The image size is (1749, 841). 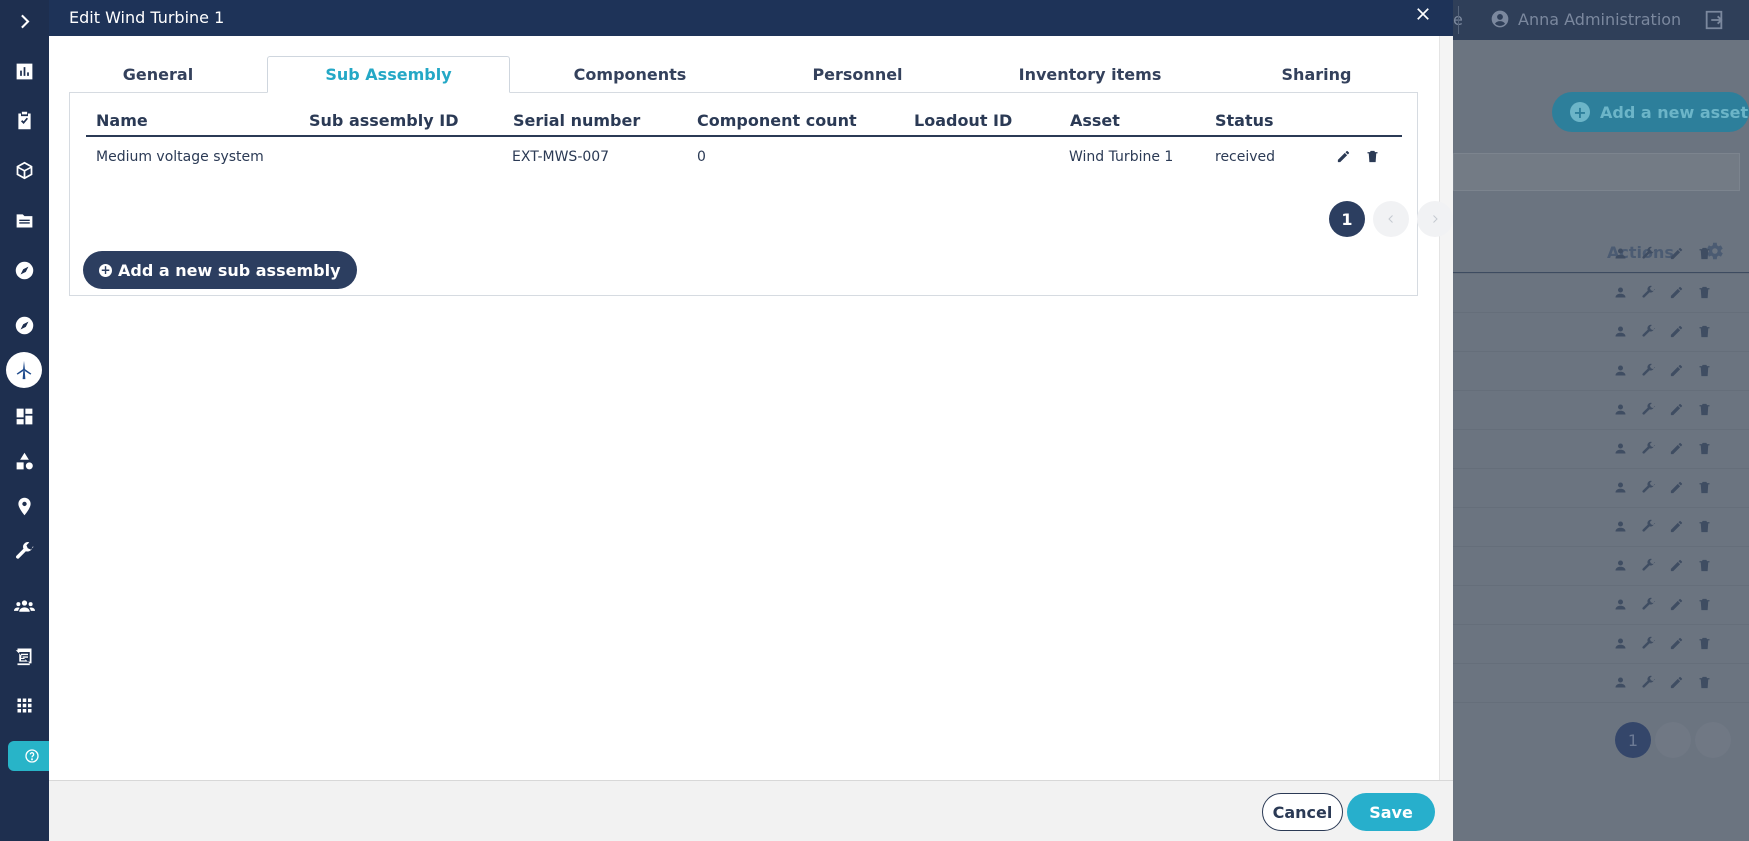 What do you see at coordinates (963, 120) in the screenshot?
I see `column-header-loadout-id: Loadout ID` at bounding box center [963, 120].